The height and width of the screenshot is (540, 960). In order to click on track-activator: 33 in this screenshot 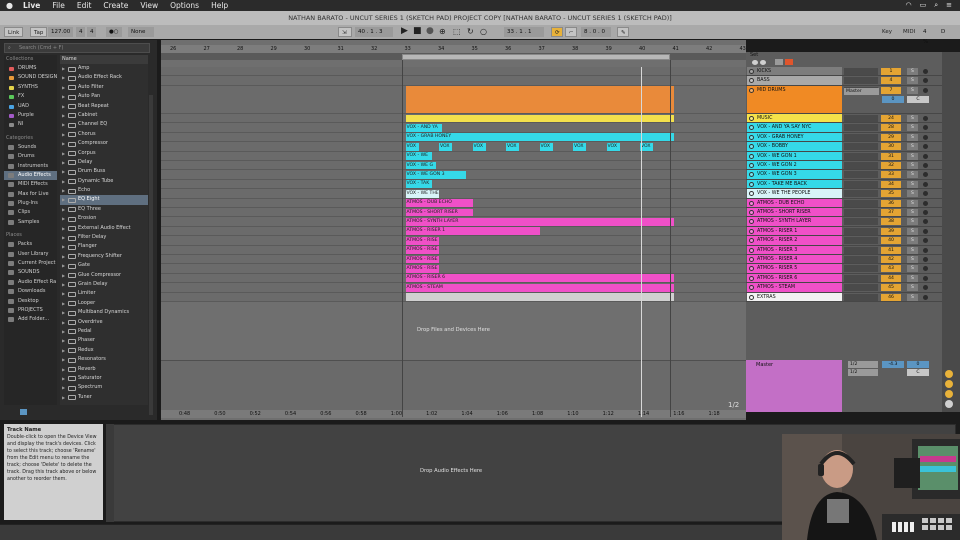, I will do `click(891, 175)`.